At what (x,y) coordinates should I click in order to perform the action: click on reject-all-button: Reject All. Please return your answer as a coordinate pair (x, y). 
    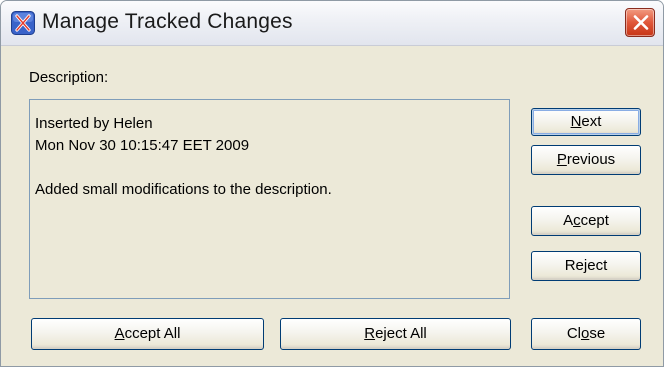
    Looking at the image, I should click on (395, 334).